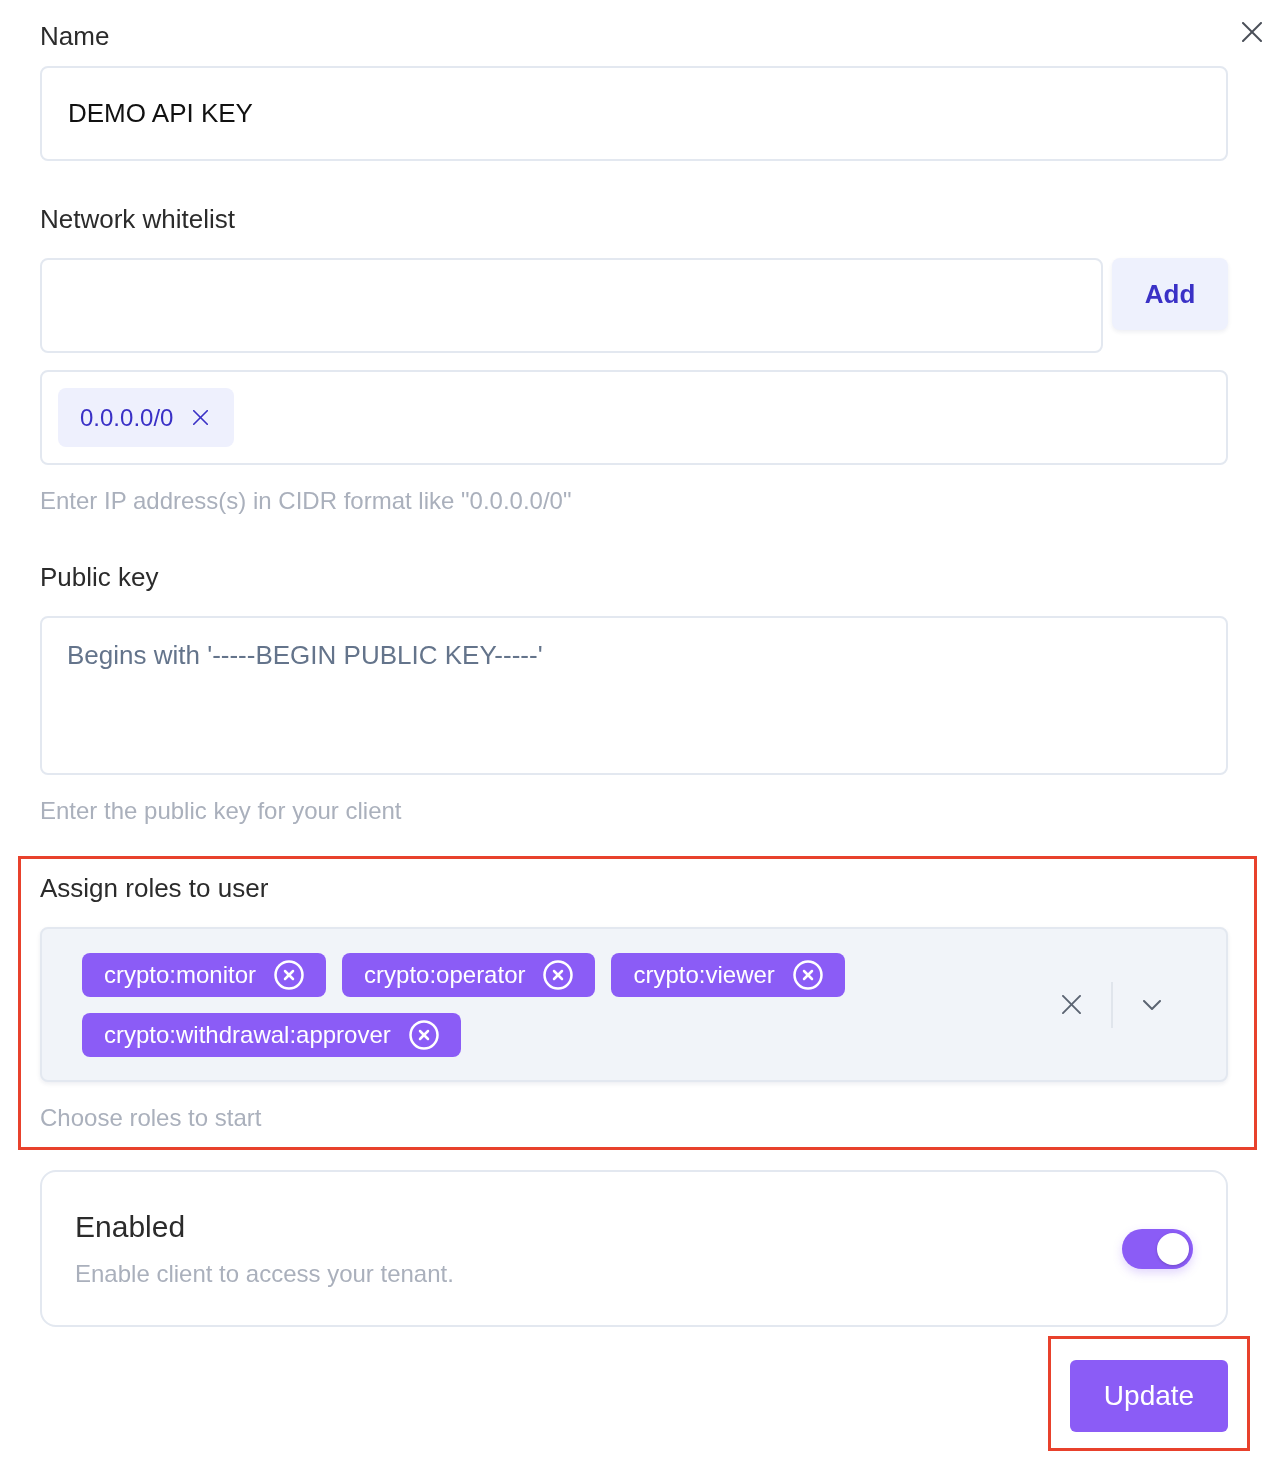  Describe the element at coordinates (201, 417) in the screenshot. I see `remove-icon` at that location.